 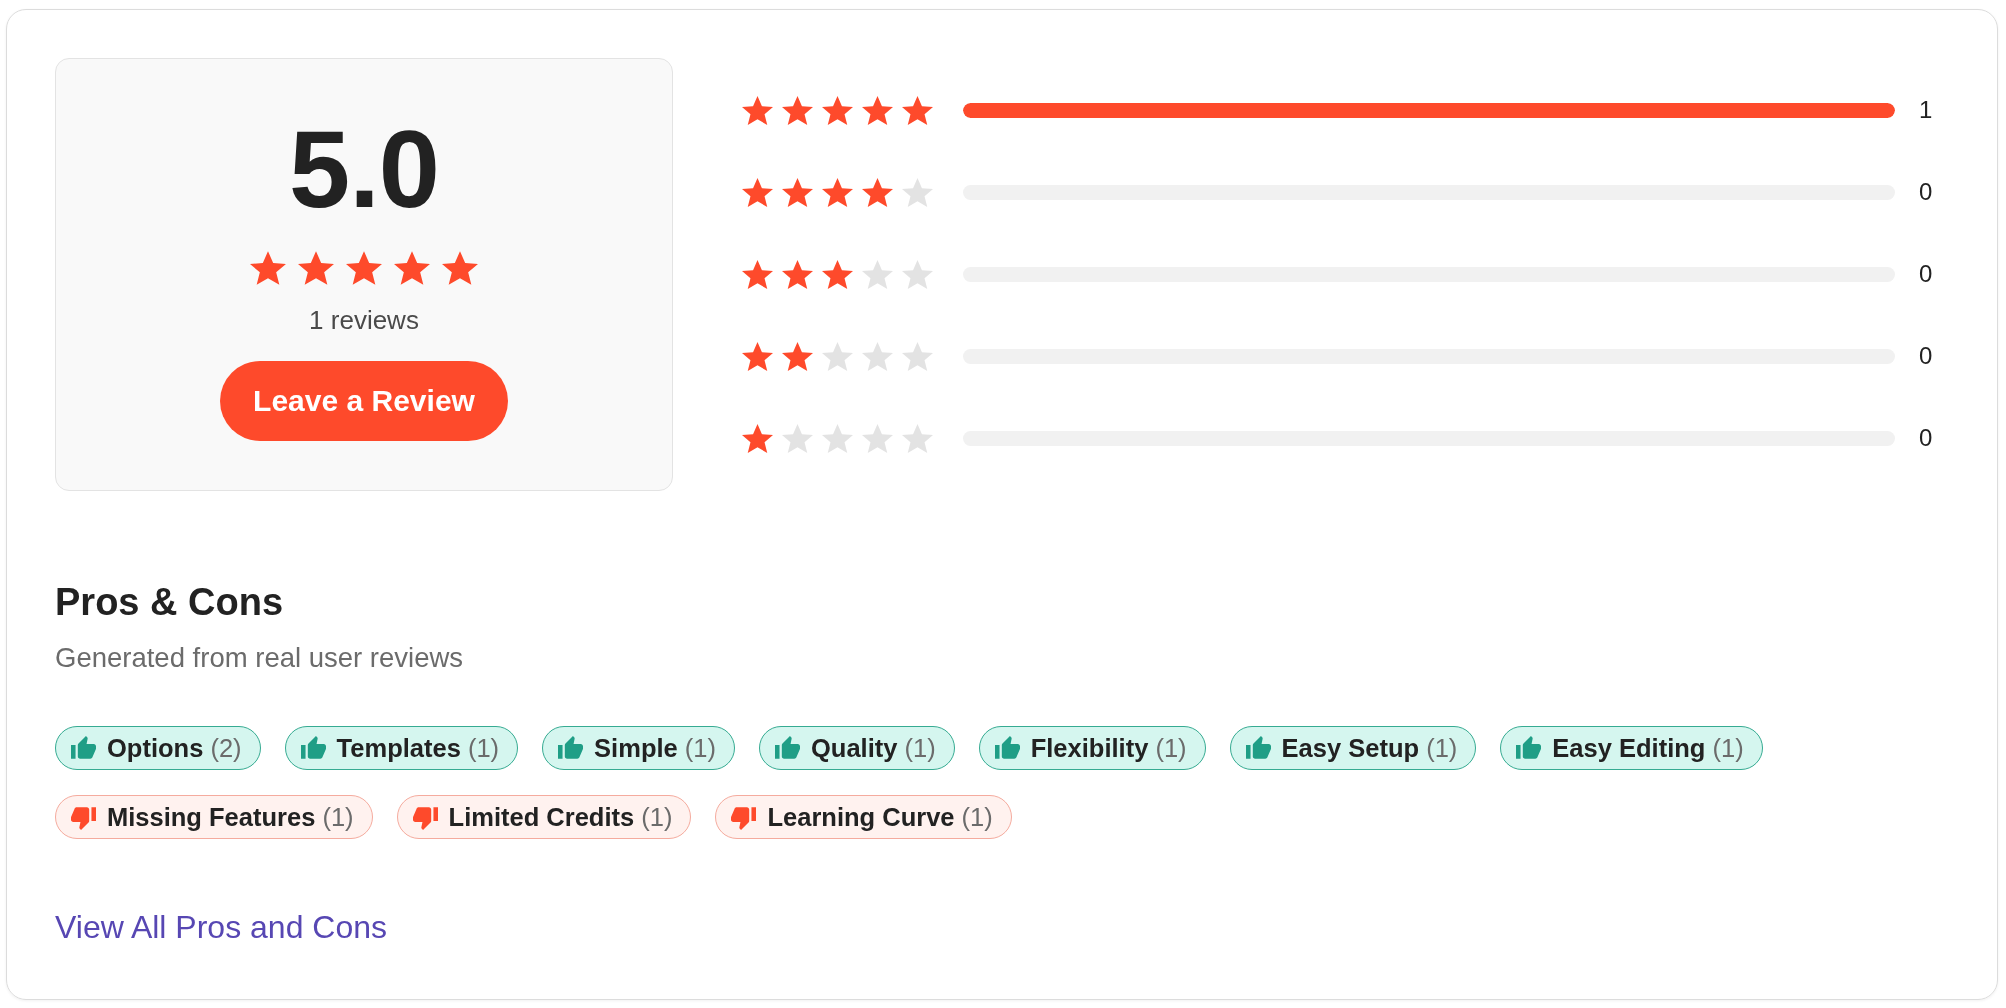 What do you see at coordinates (1353, 748) in the screenshot?
I see `pro-tag: Easy Setup (1)` at bounding box center [1353, 748].